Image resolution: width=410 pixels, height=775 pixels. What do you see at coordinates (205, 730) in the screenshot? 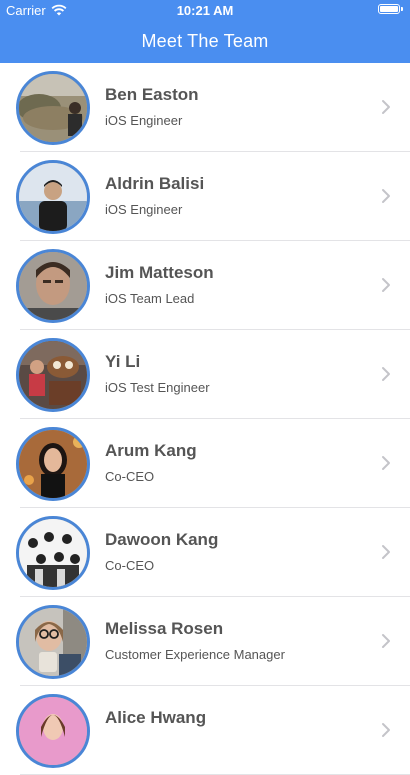
I see `team-member-row: Alice Hwang` at bounding box center [205, 730].